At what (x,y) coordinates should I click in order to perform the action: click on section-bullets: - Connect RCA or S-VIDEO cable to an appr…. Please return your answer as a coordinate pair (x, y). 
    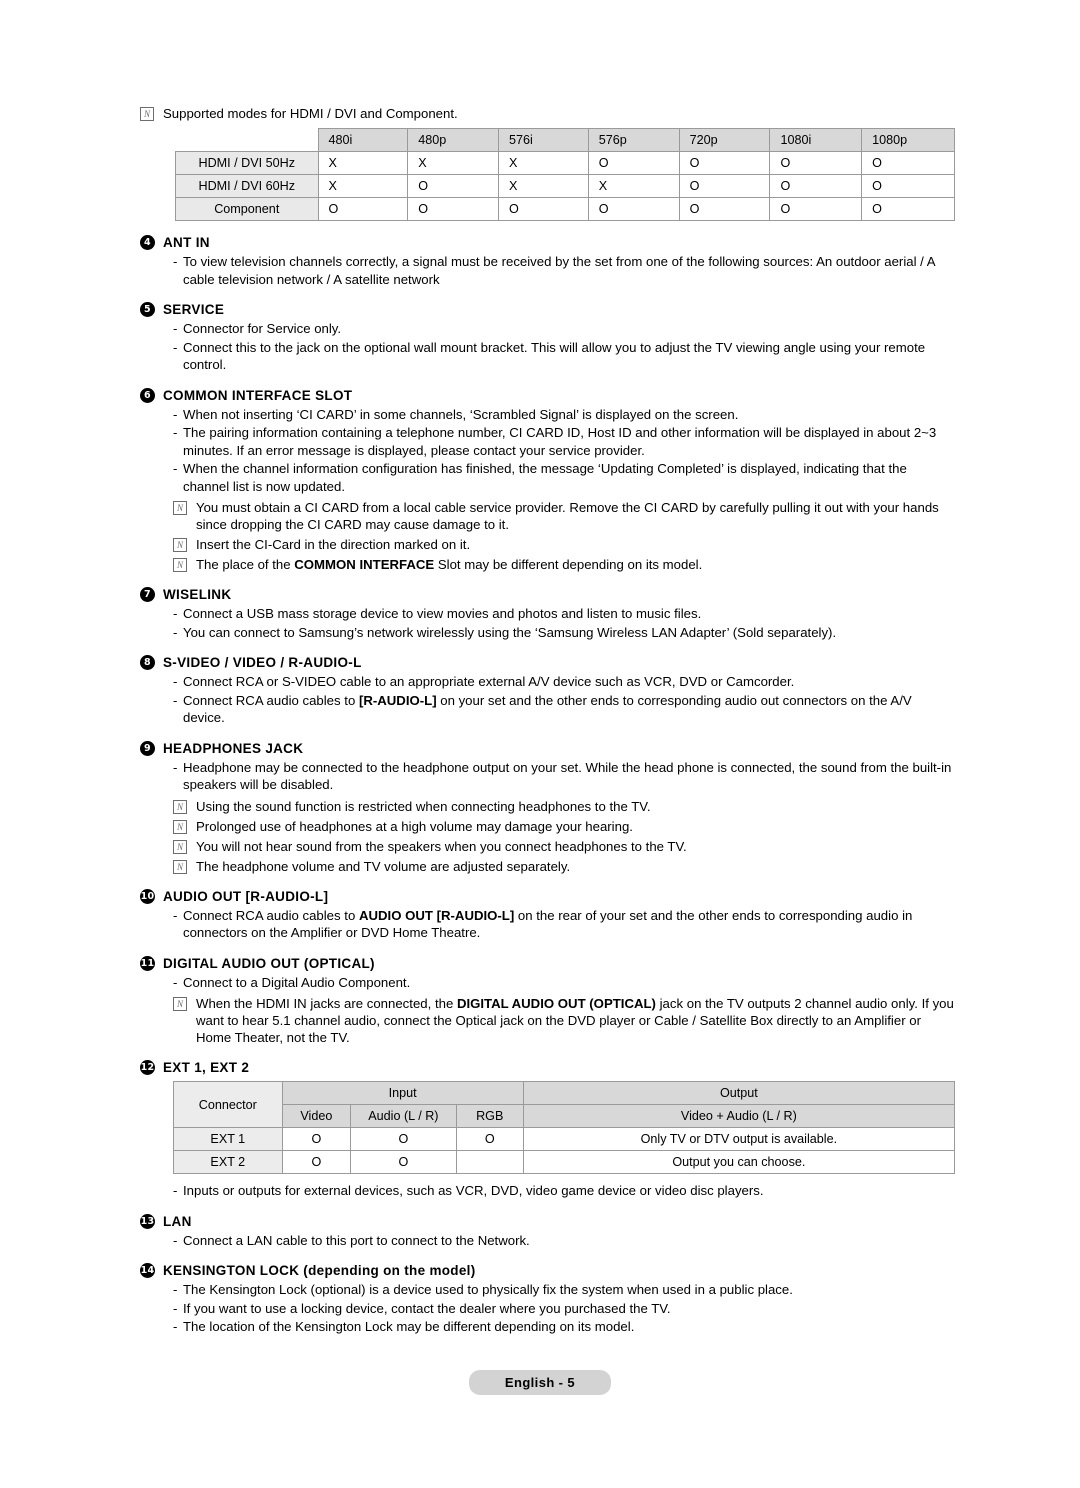
    Looking at the image, I should click on (547, 700).